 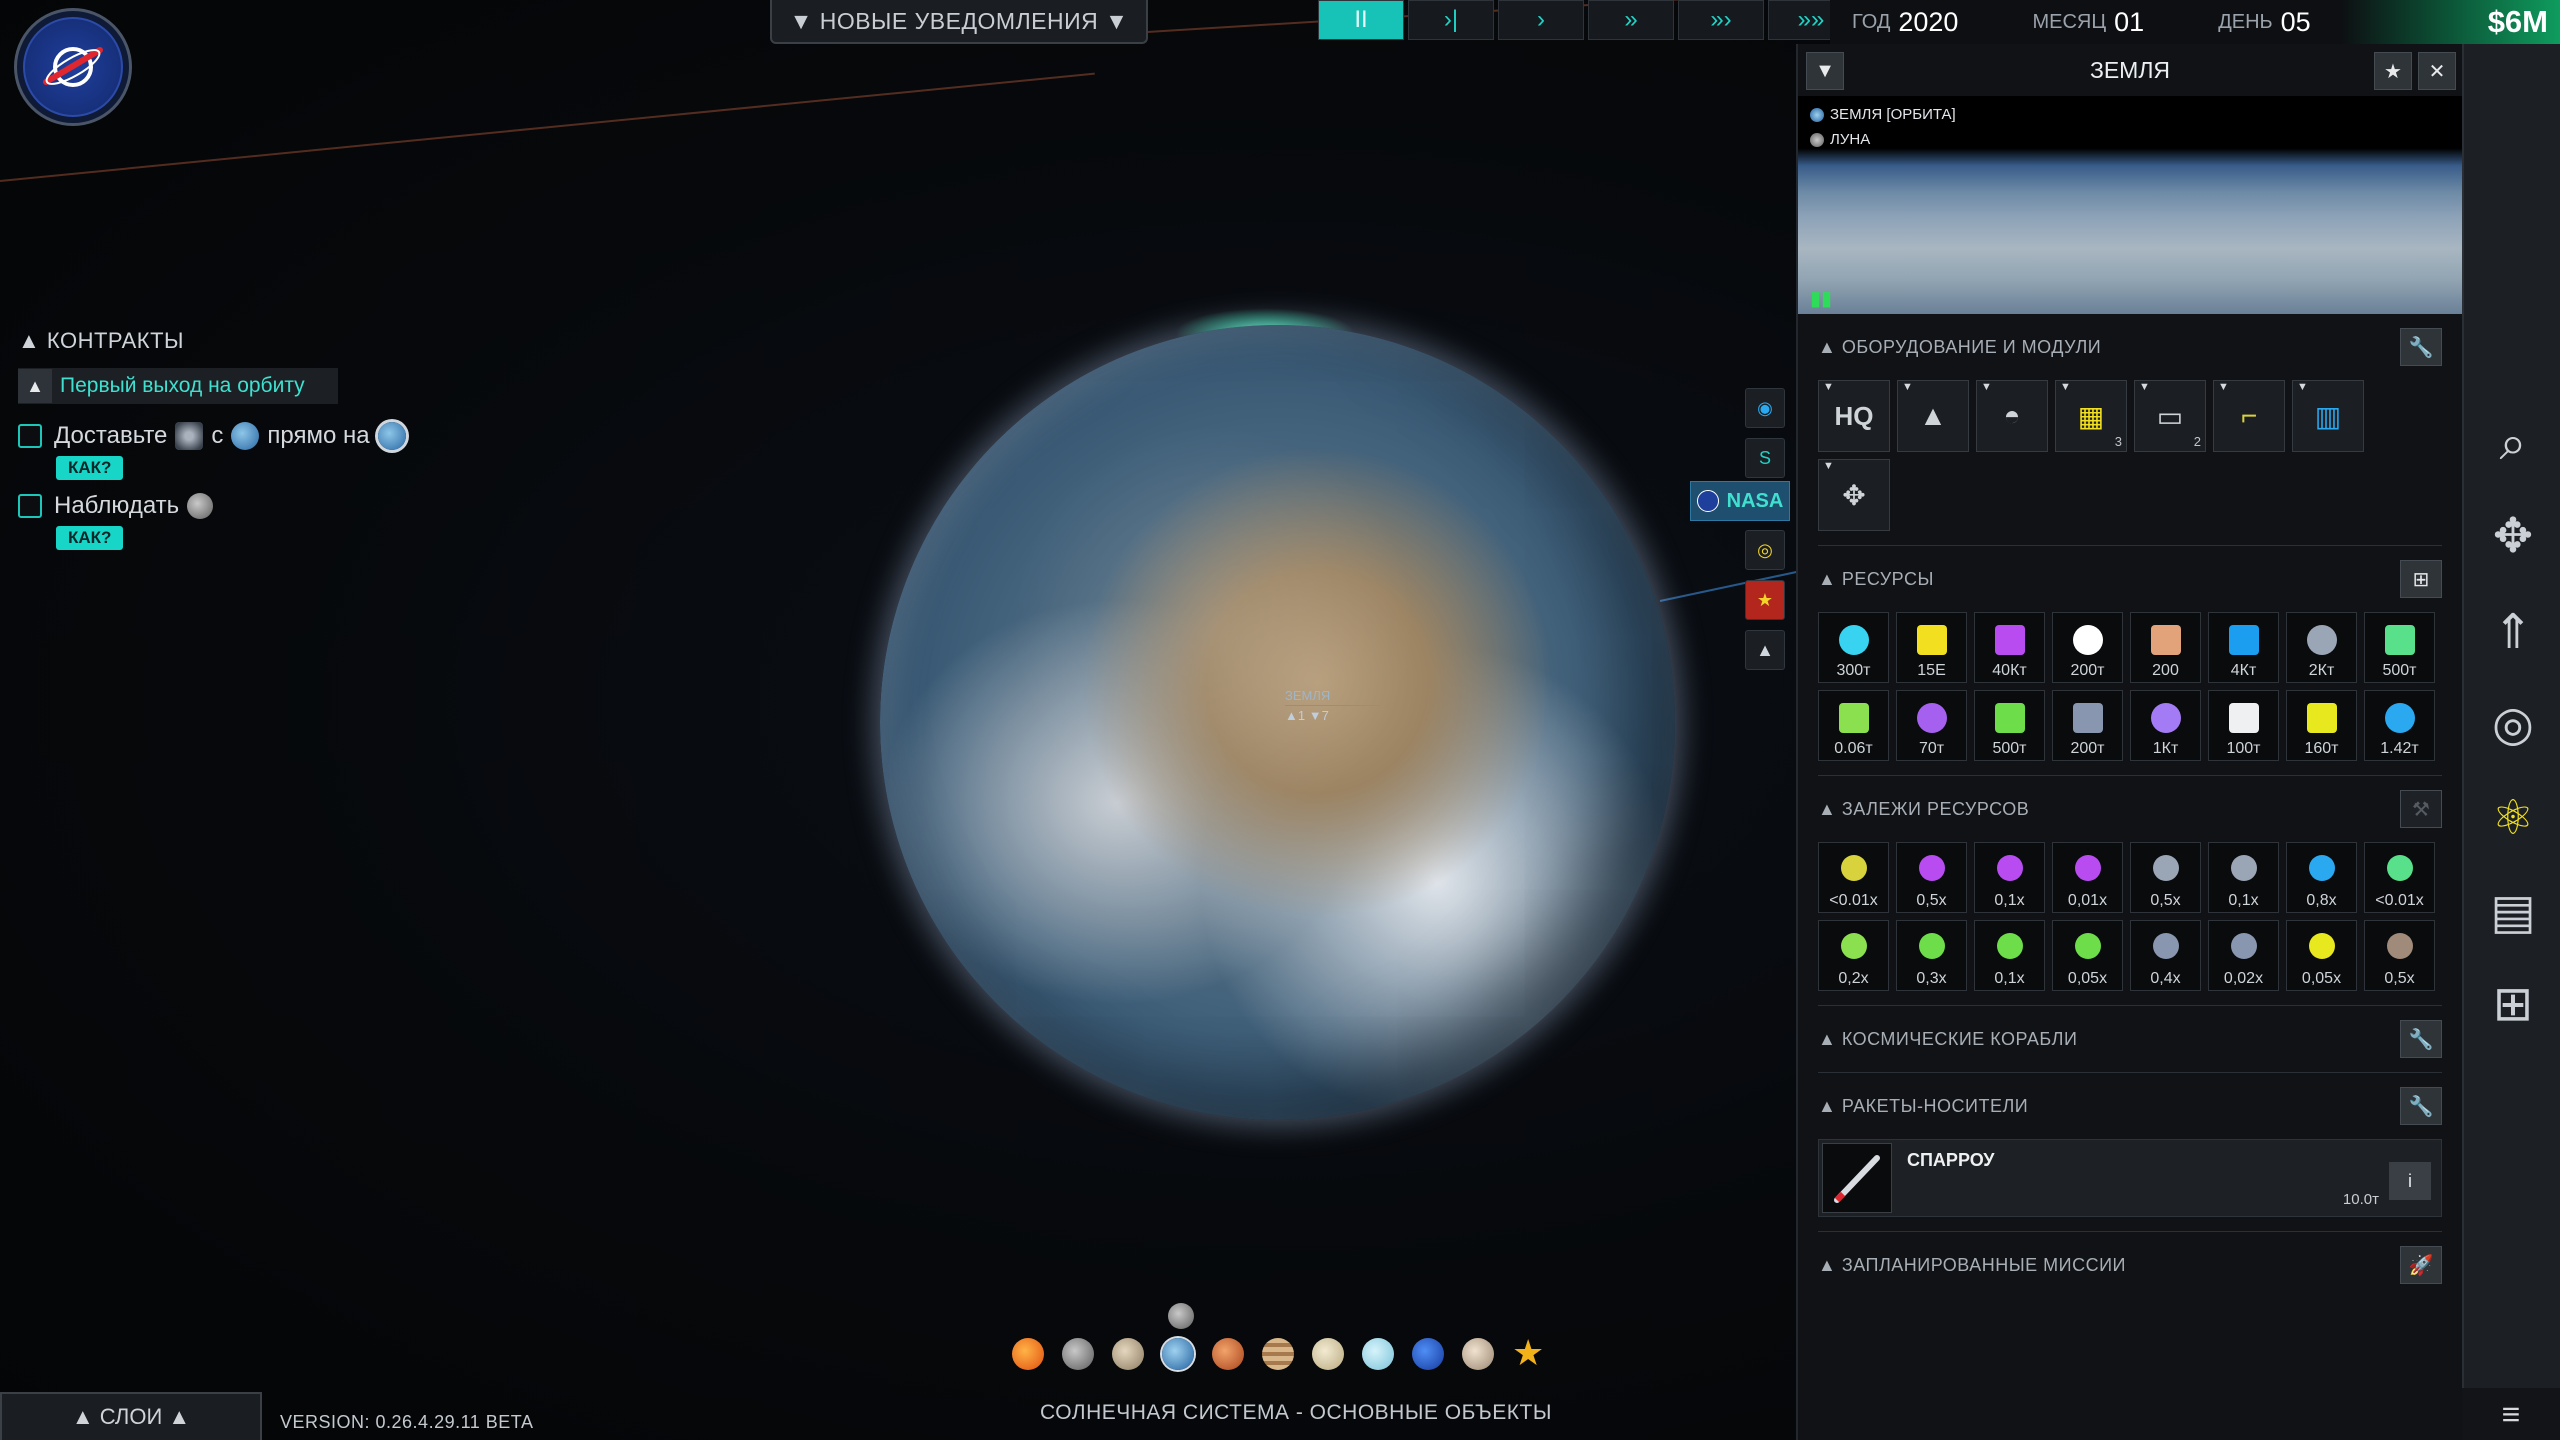 I want to click on observatory-module: ▼ ◓, so click(x=2012, y=416).